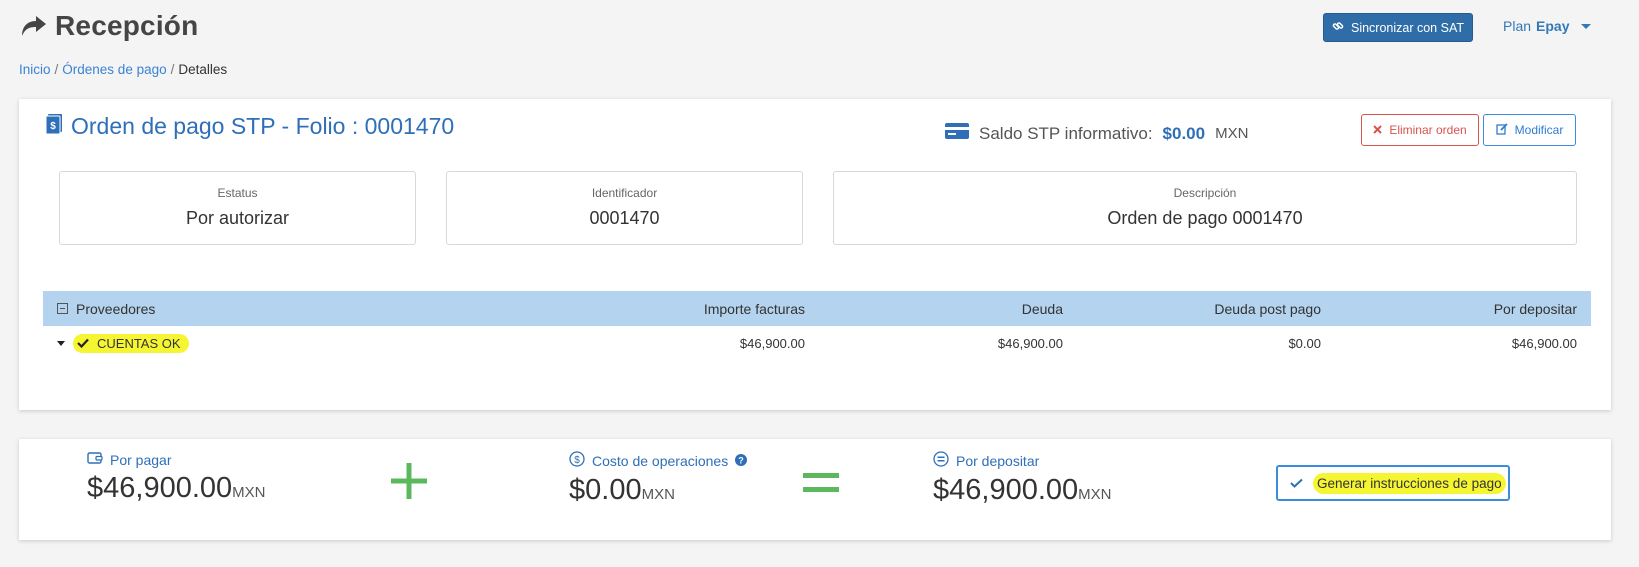 The height and width of the screenshot is (567, 1639). What do you see at coordinates (114, 69) in the screenshot?
I see `breadcrumb-ordenes: Órdenes de pago` at bounding box center [114, 69].